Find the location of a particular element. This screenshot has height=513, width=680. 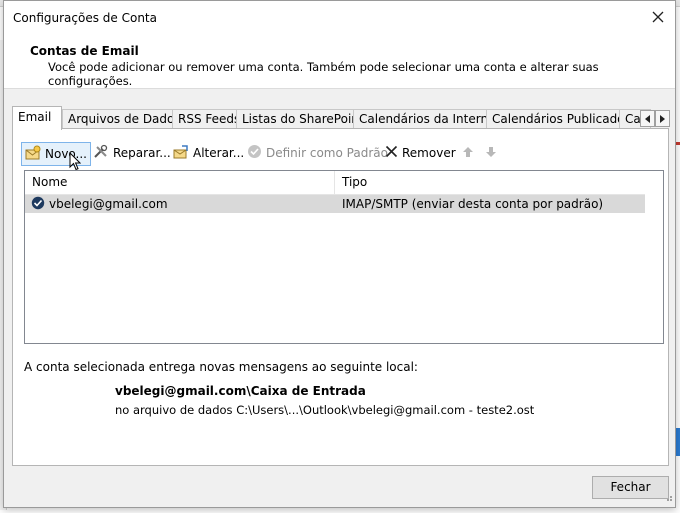

tab-rss-feeds: RSS Feeds is located at coordinates (205, 119).